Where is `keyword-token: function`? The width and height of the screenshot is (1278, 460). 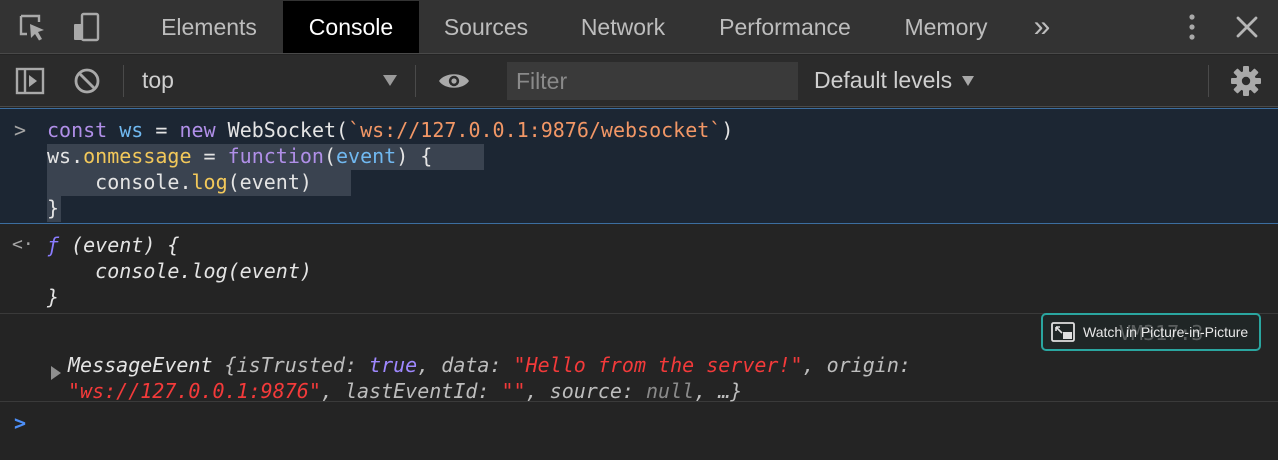
keyword-token: function is located at coordinates (275, 156).